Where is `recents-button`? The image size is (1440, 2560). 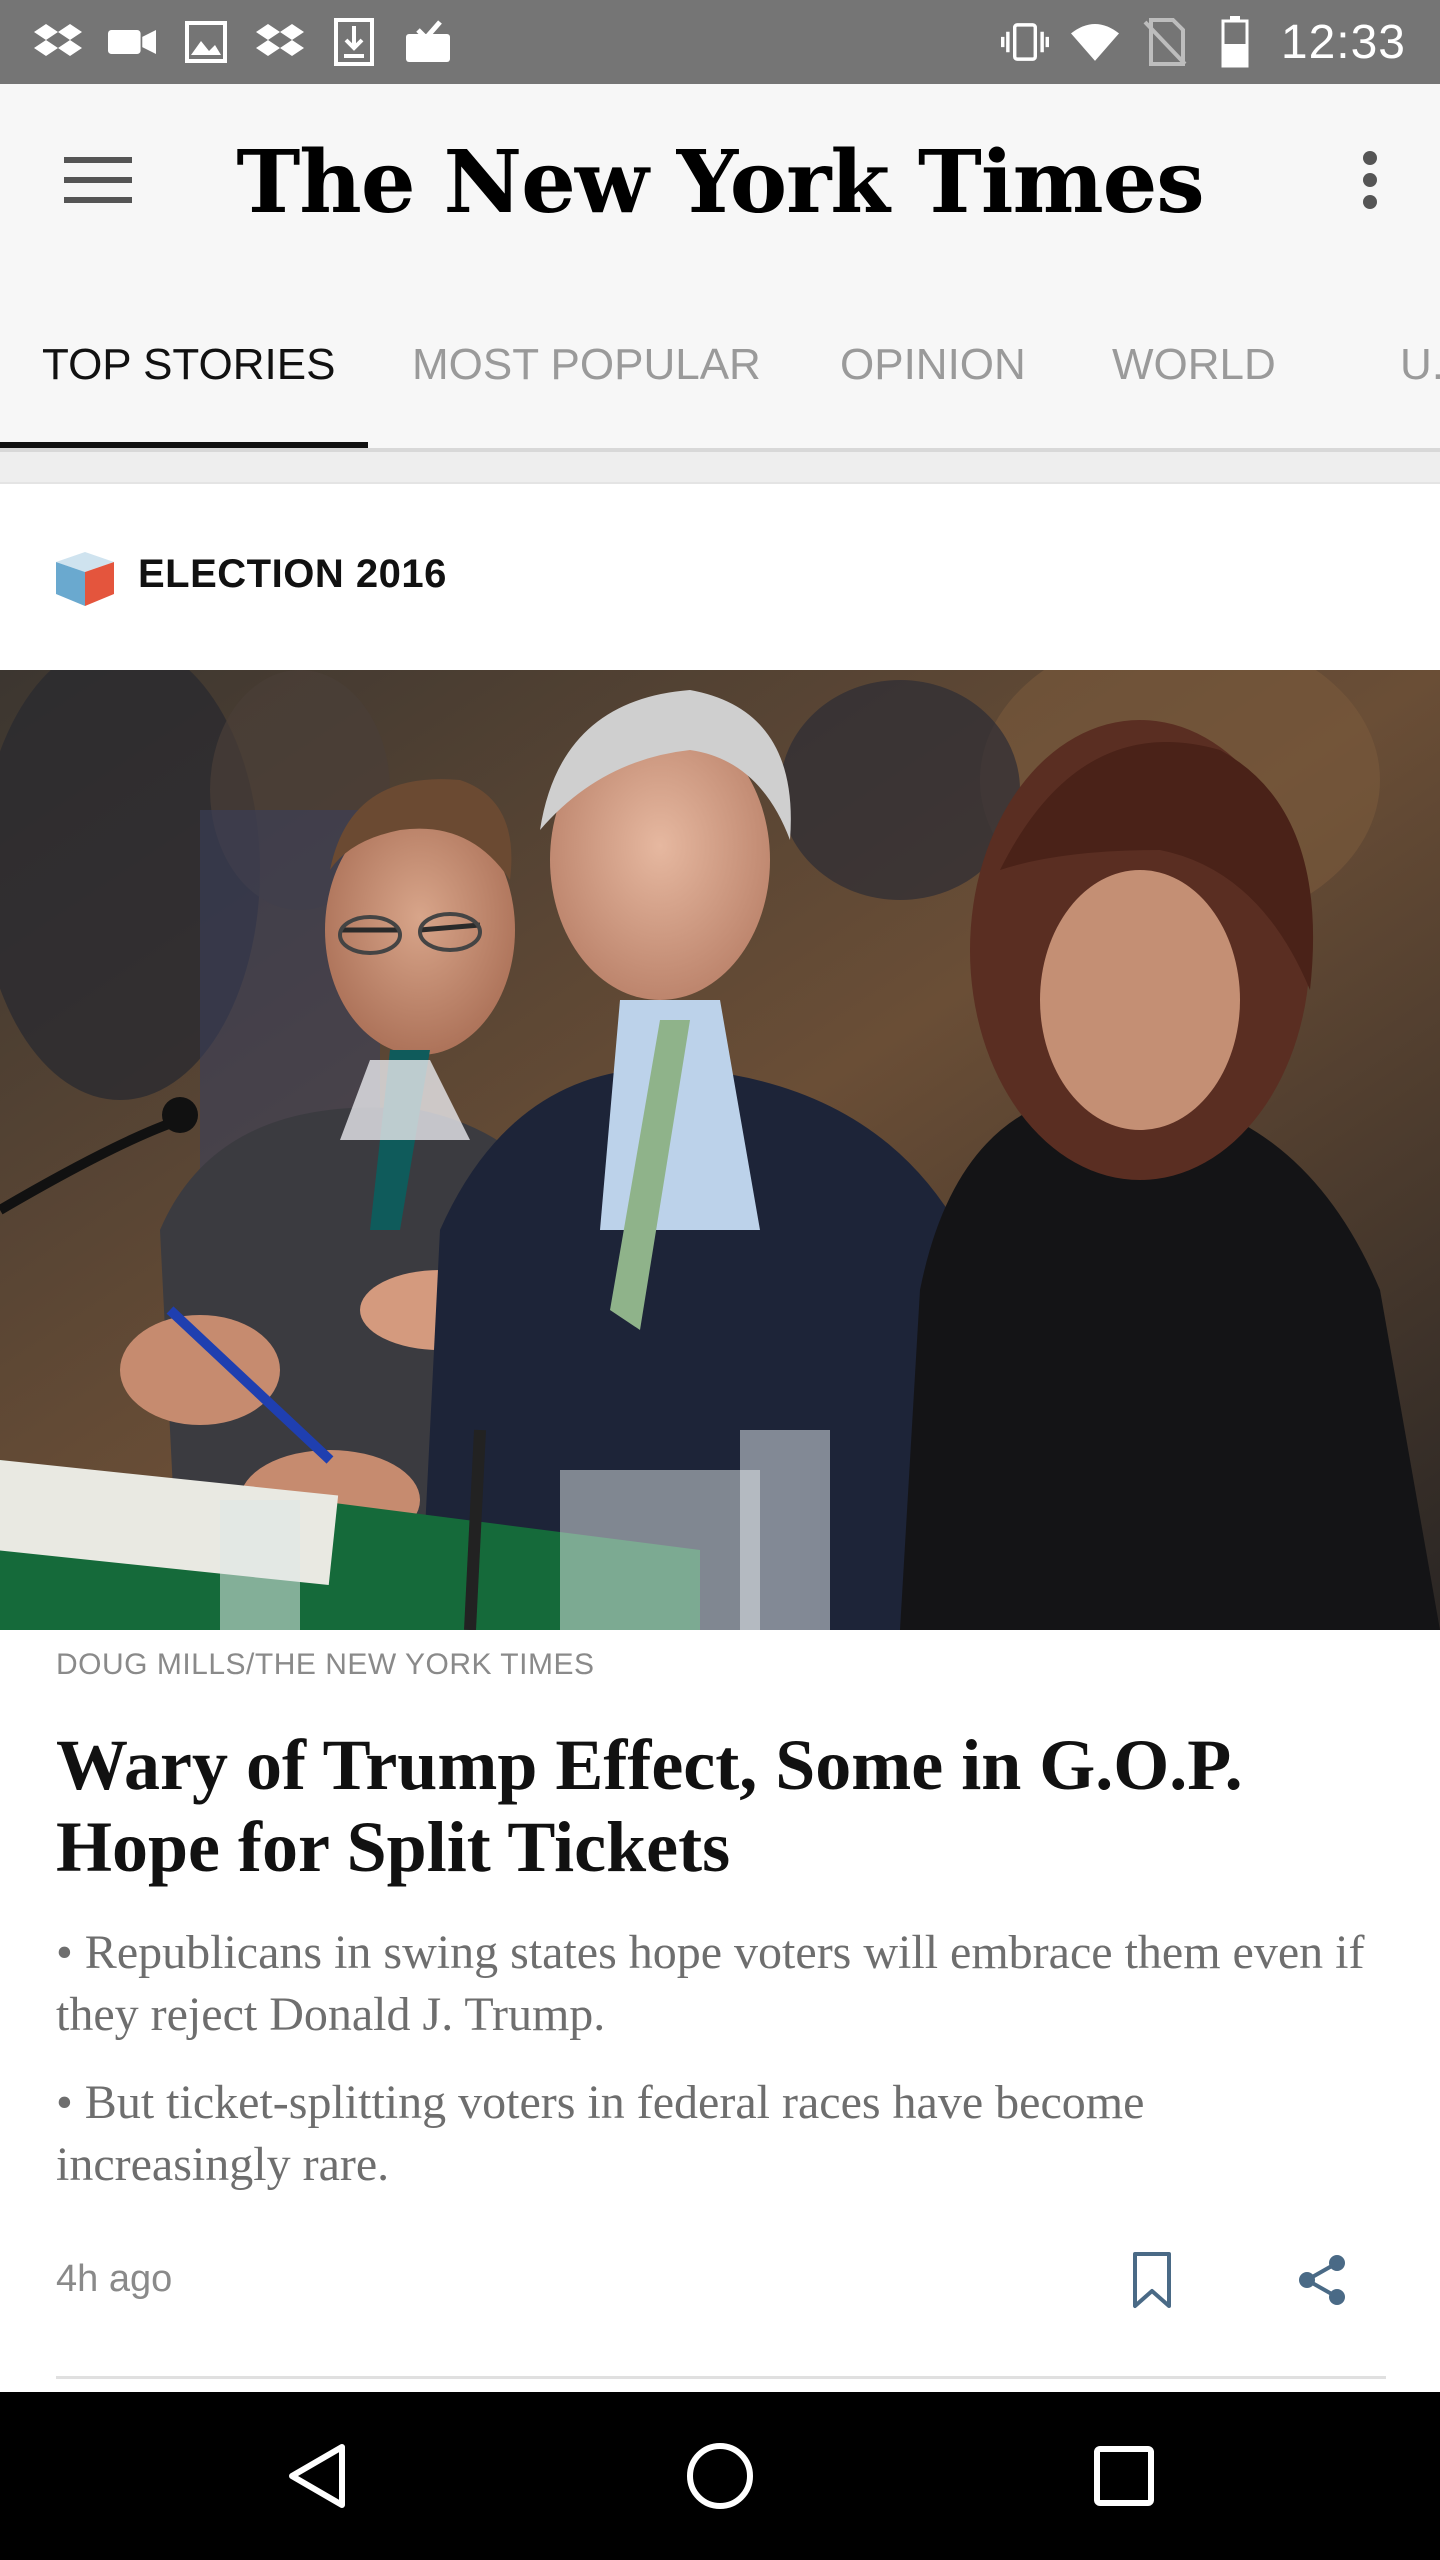 recents-button is located at coordinates (1124, 2476).